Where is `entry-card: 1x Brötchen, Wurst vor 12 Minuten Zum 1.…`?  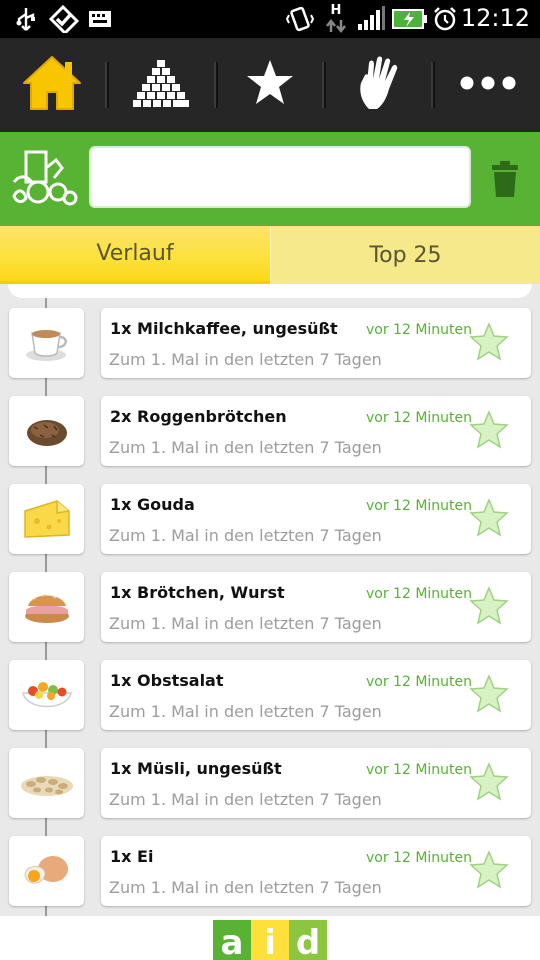
entry-card: 1x Brötchen, Wurst vor 12 Minuten Zum 1.… is located at coordinates (316, 607).